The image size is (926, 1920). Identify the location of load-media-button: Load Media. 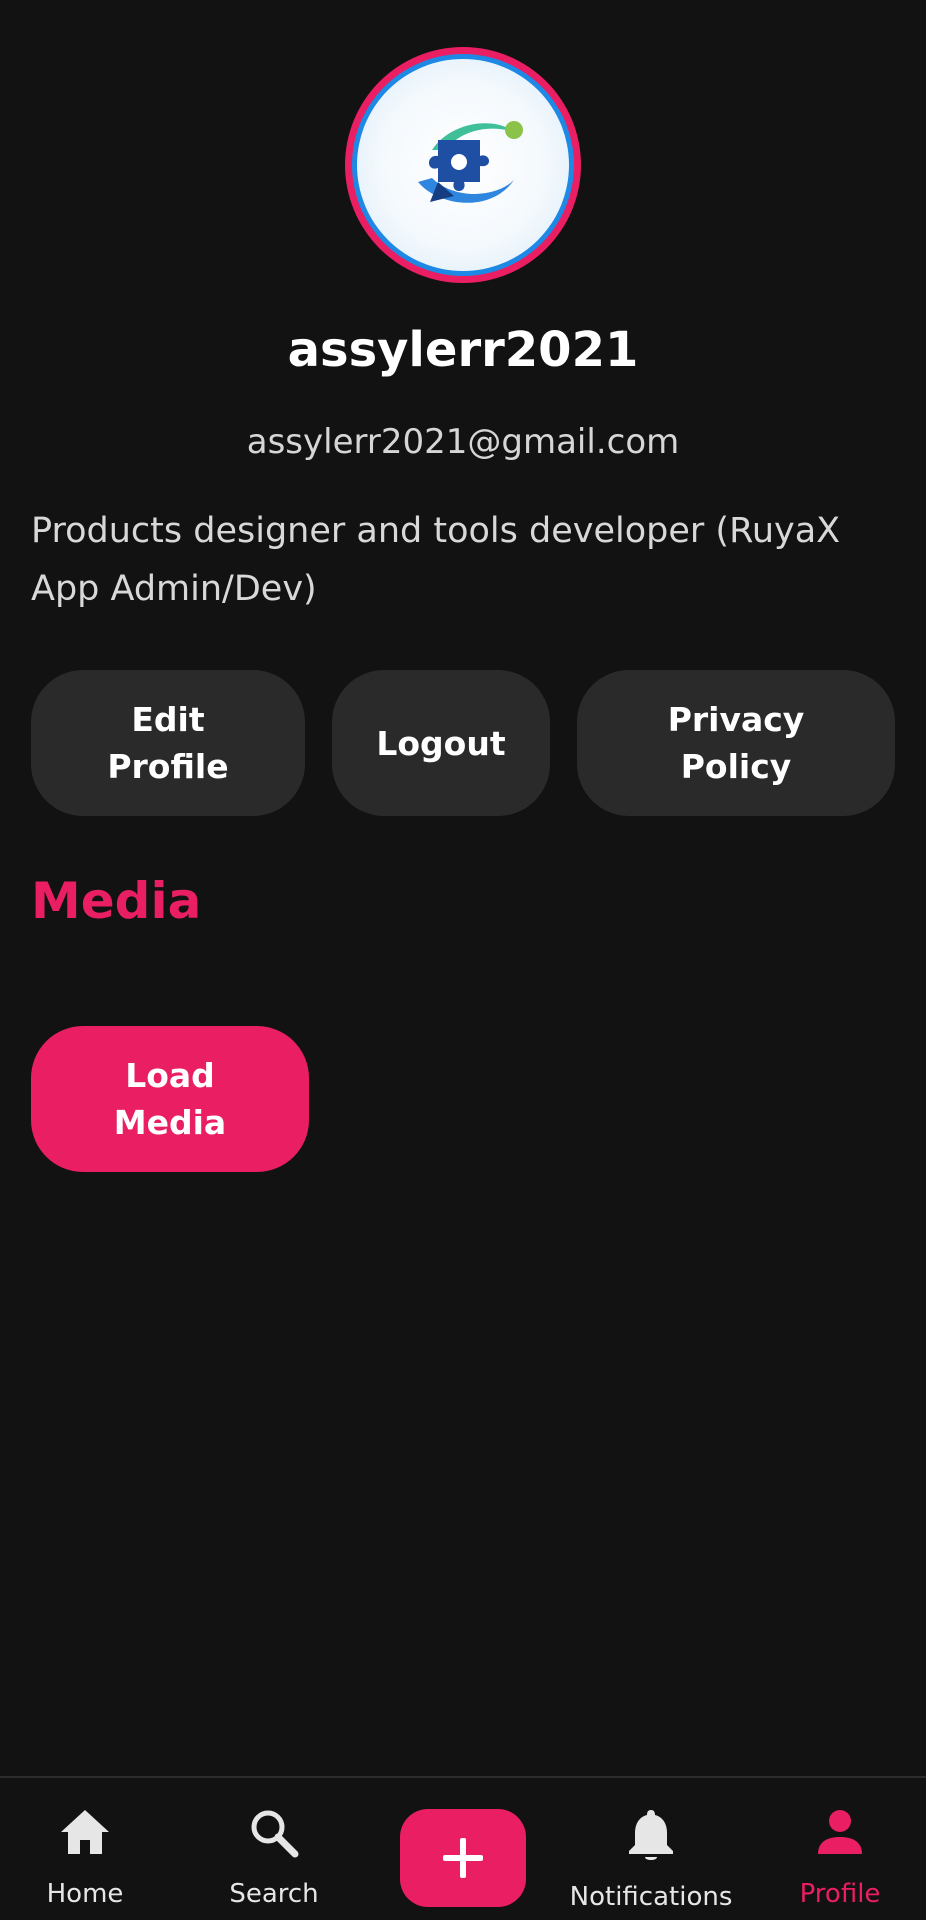
(170, 1099).